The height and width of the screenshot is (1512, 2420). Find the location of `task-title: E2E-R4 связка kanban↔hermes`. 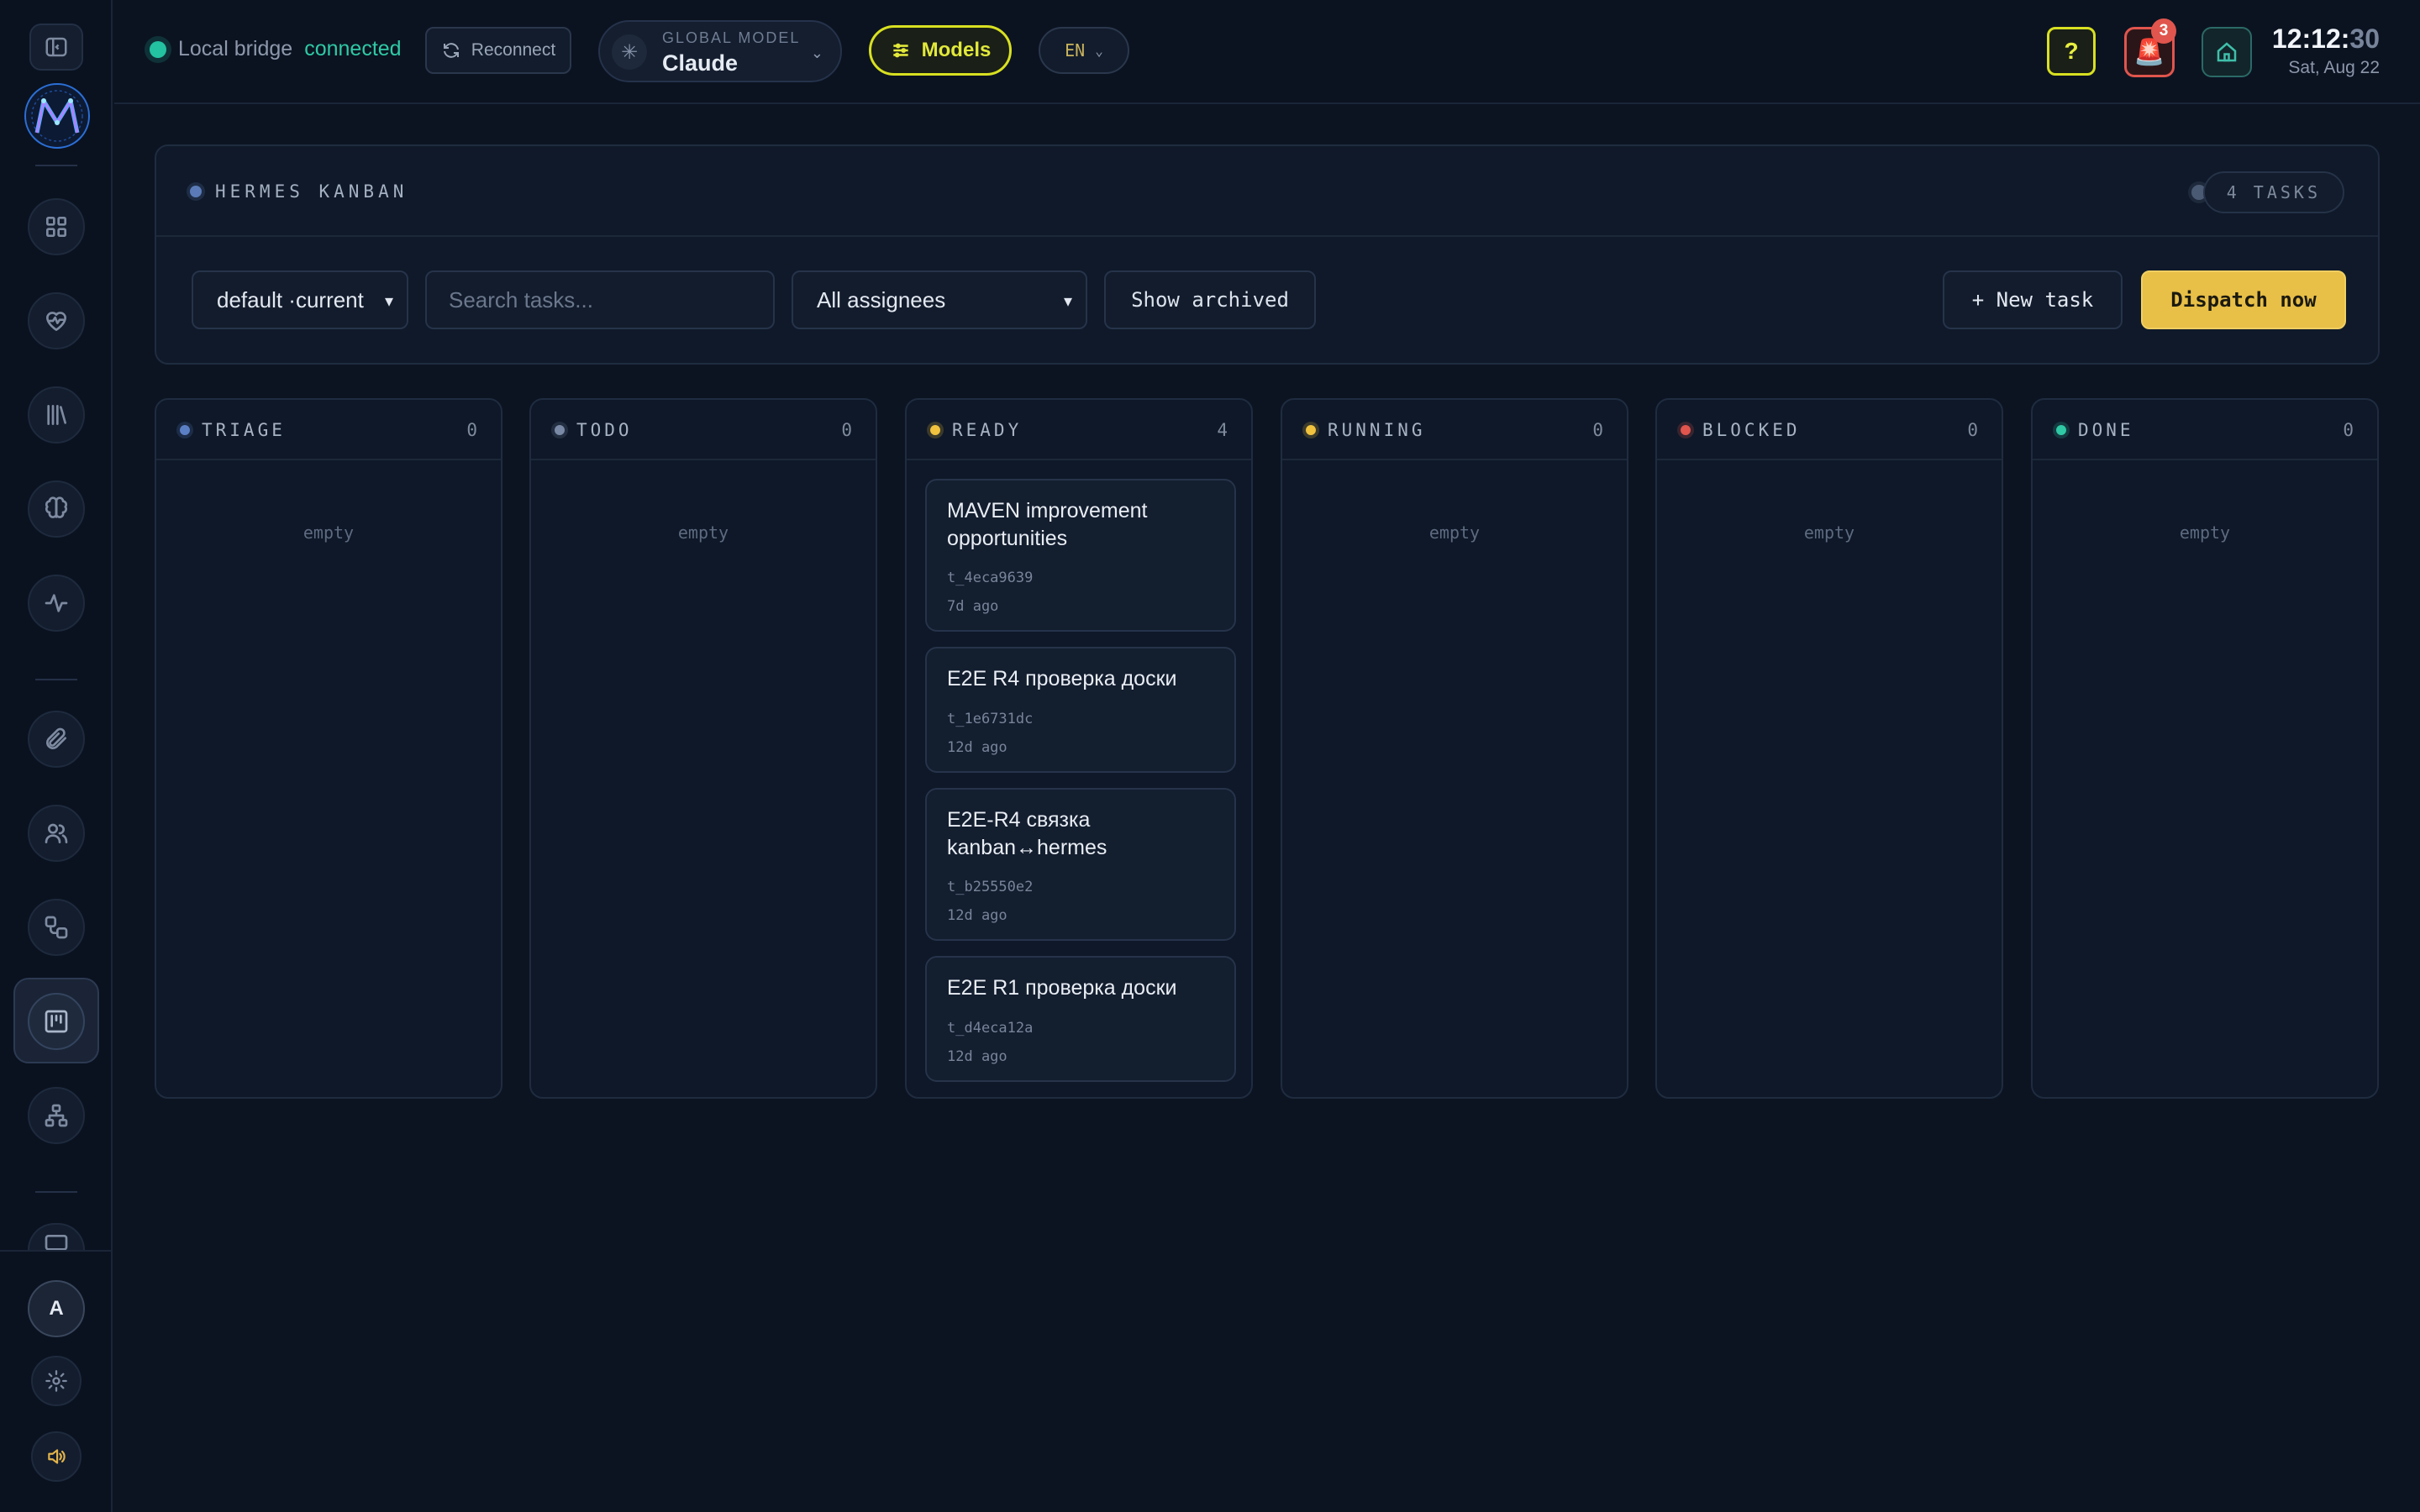

task-title: E2E-R4 связка kanban↔hermes is located at coordinates (1027, 833).